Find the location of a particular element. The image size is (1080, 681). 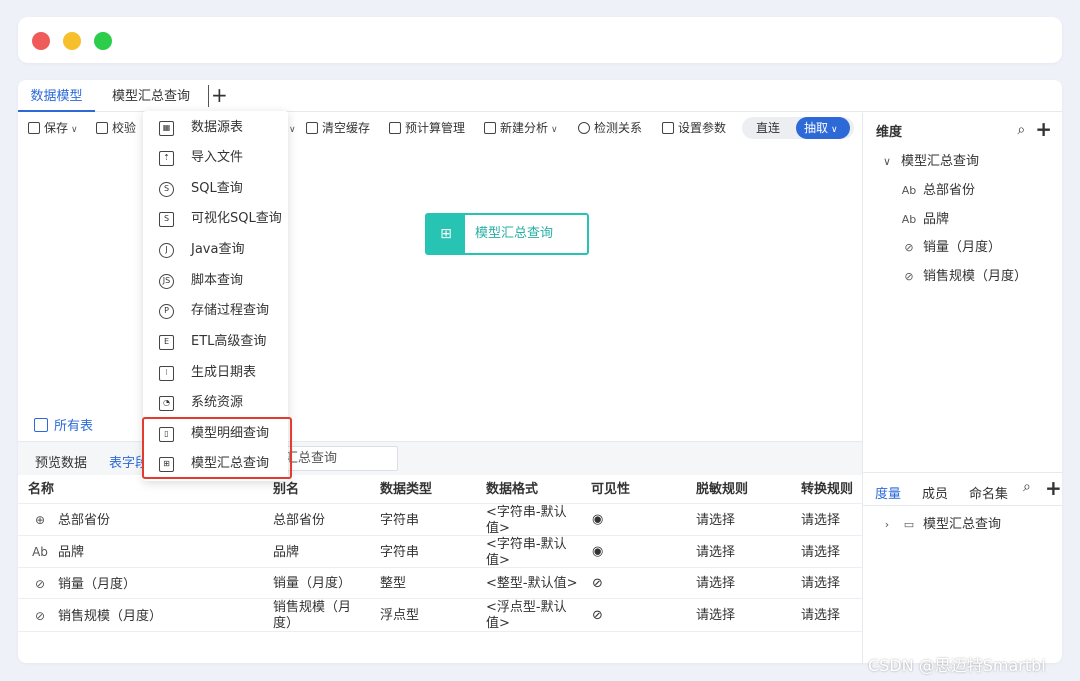

connection-mode-toggle: 直连 抽取 ∨ is located at coordinates (798, 128).